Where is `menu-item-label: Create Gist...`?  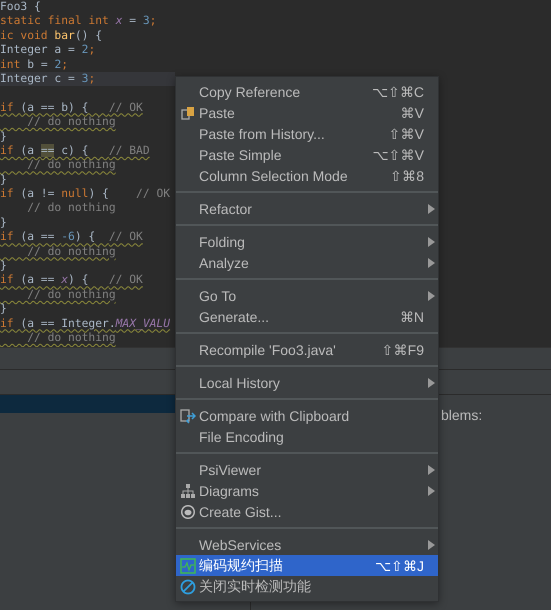
menu-item-label: Create Gist... is located at coordinates (240, 512).